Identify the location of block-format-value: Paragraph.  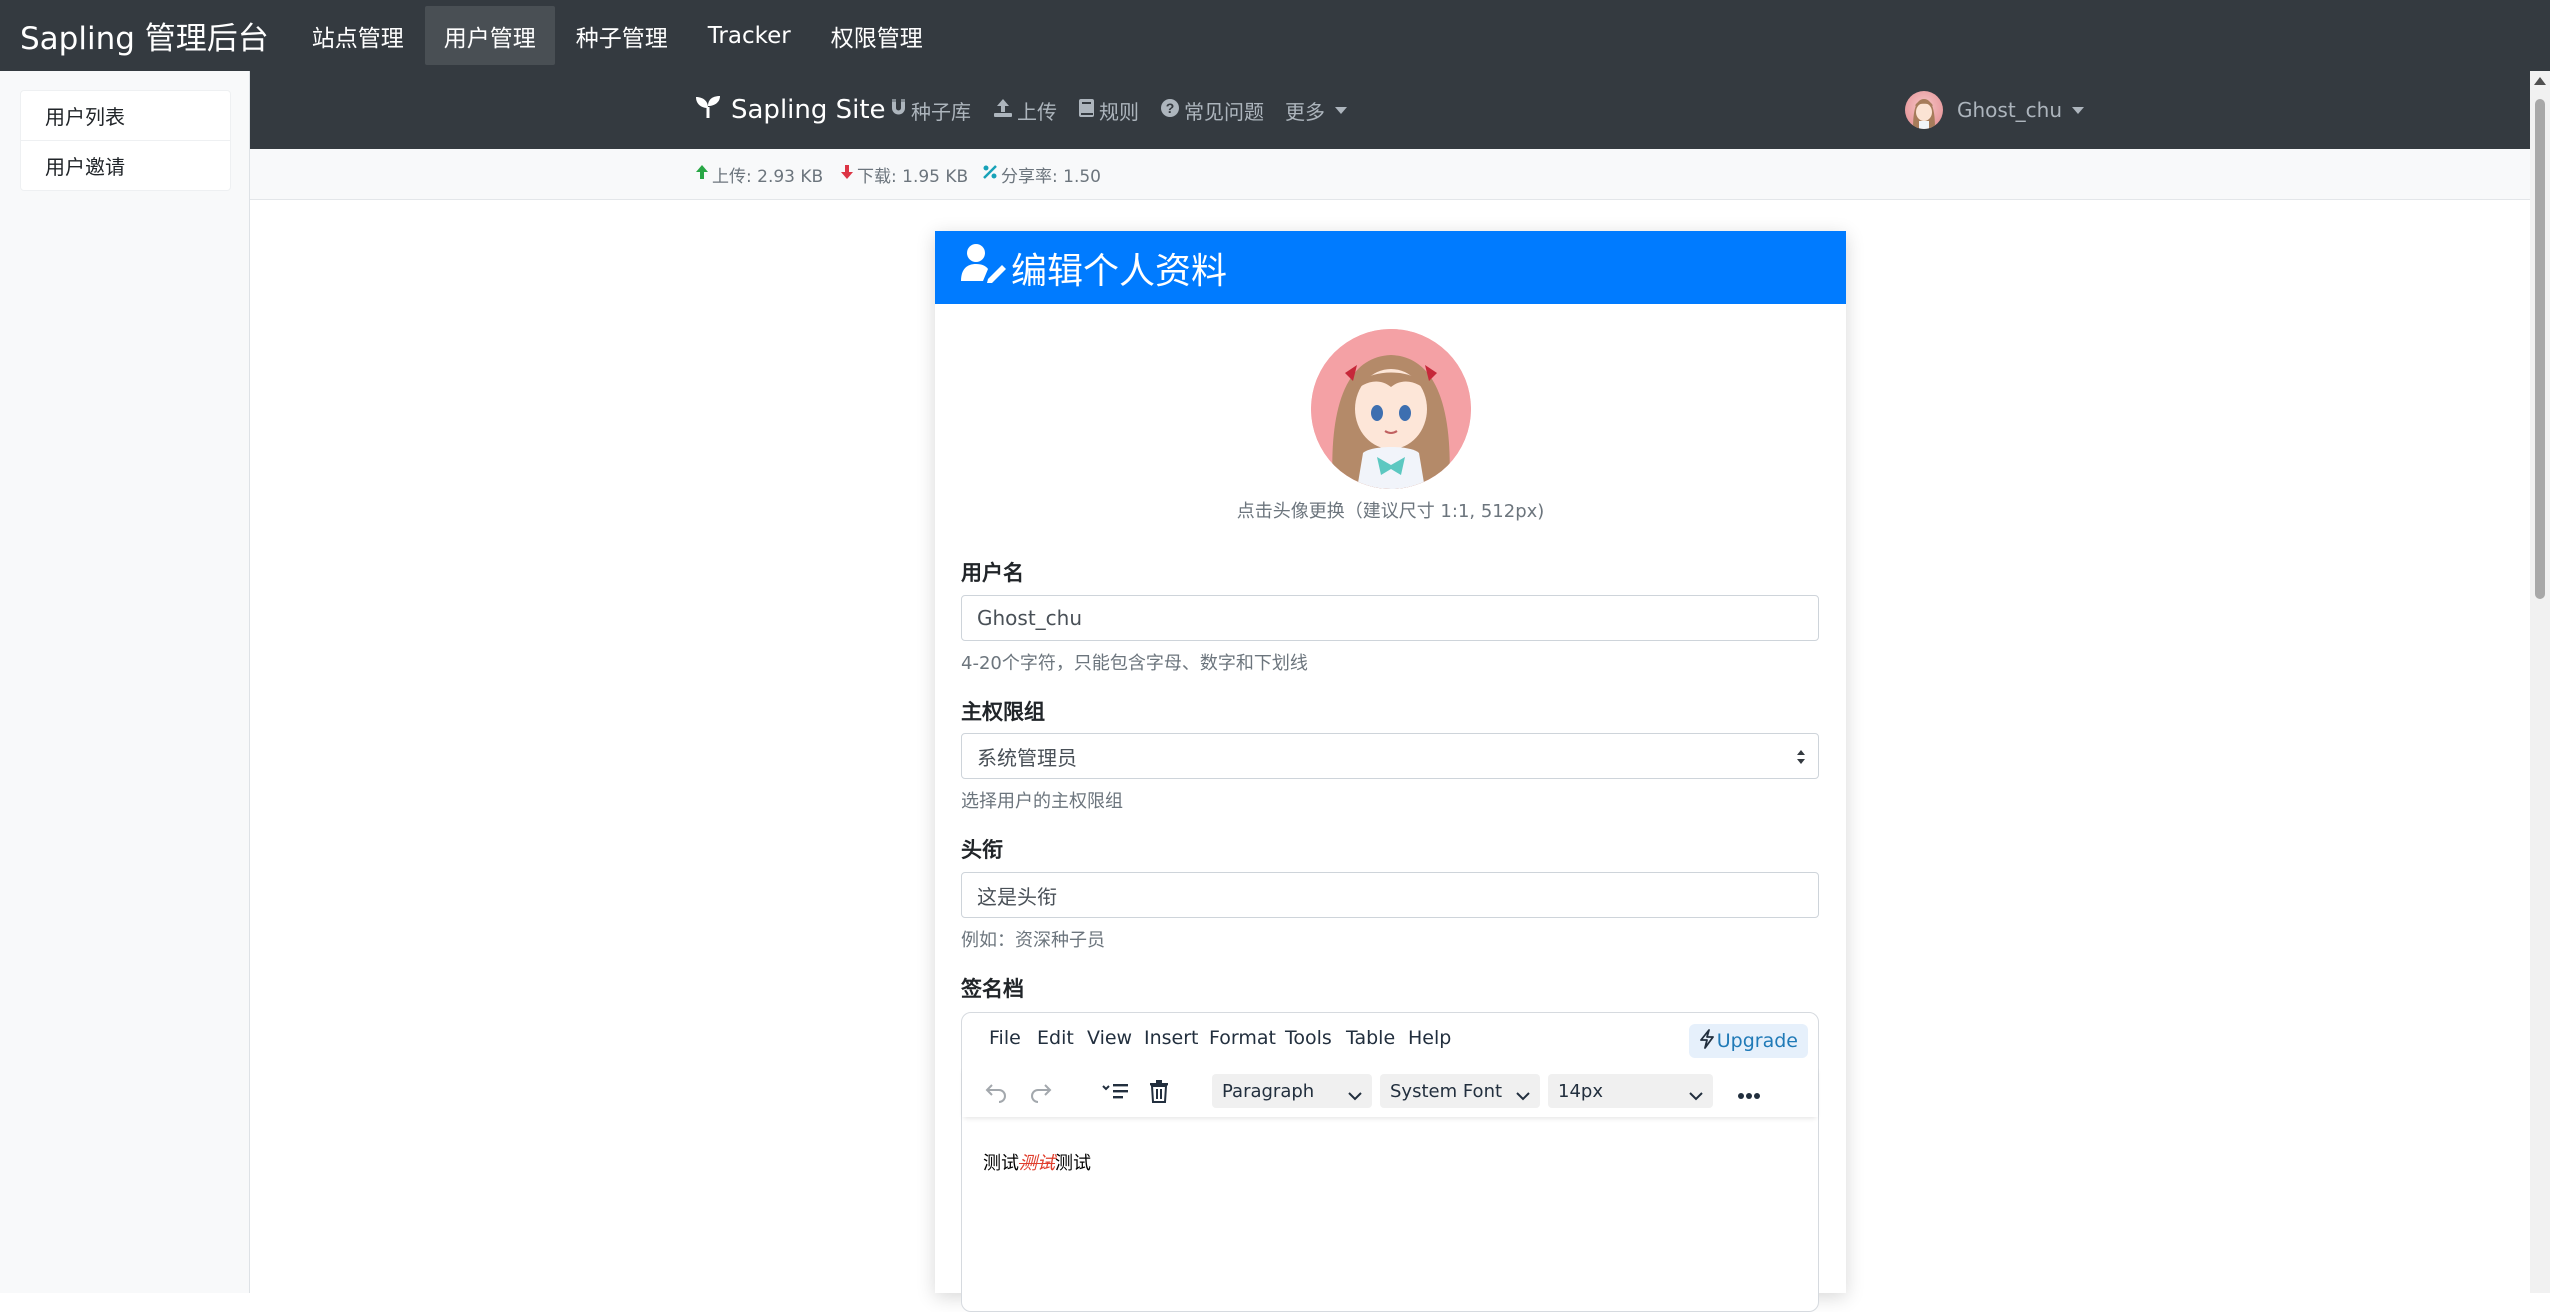
(1268, 1091).